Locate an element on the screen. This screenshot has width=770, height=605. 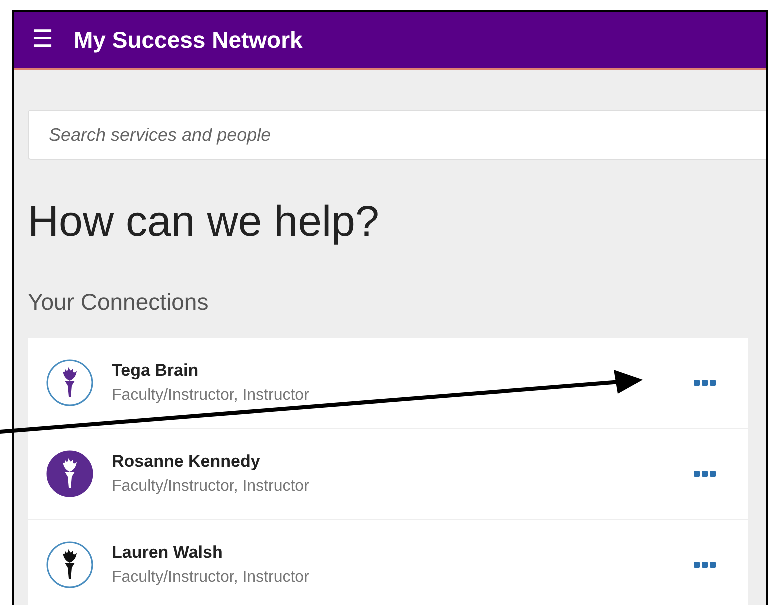
connection-row: Rosanne Kennedy Faculty/Instructor, Instructor is located at coordinates (388, 473).